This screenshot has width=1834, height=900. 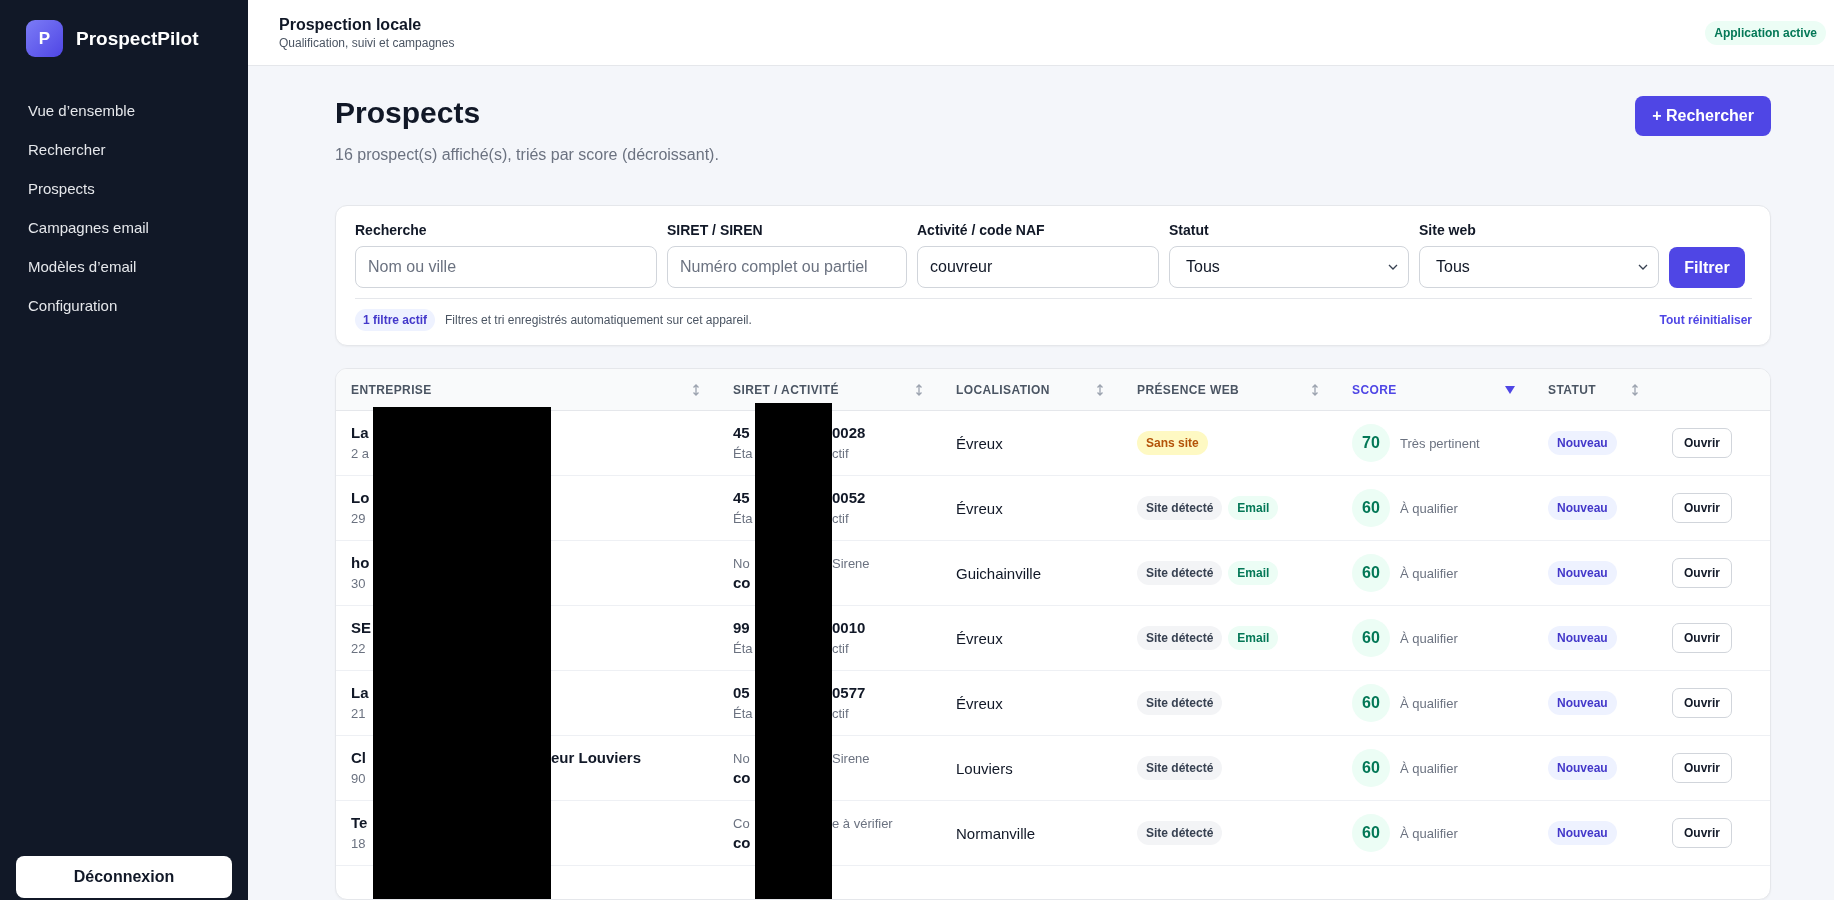 I want to click on location-text: Louviers, so click(x=985, y=768).